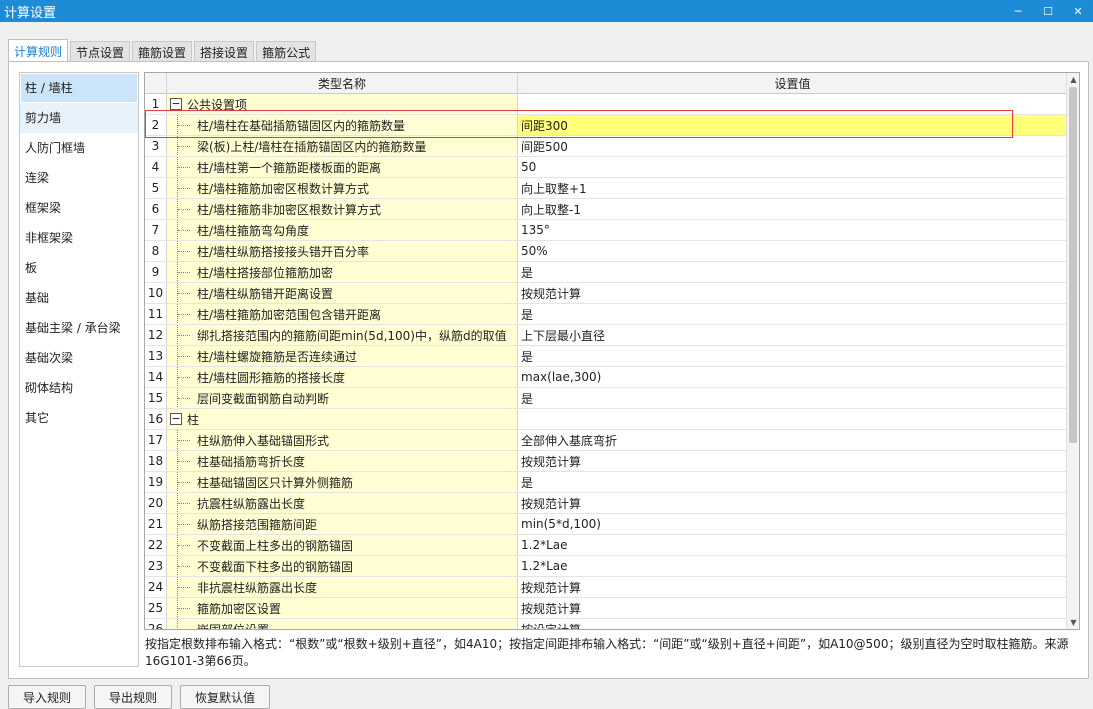 Image resolution: width=1093 pixels, height=709 pixels. Describe the element at coordinates (286, 51) in the screenshot. I see `tab-4: 箍筋公式` at that location.